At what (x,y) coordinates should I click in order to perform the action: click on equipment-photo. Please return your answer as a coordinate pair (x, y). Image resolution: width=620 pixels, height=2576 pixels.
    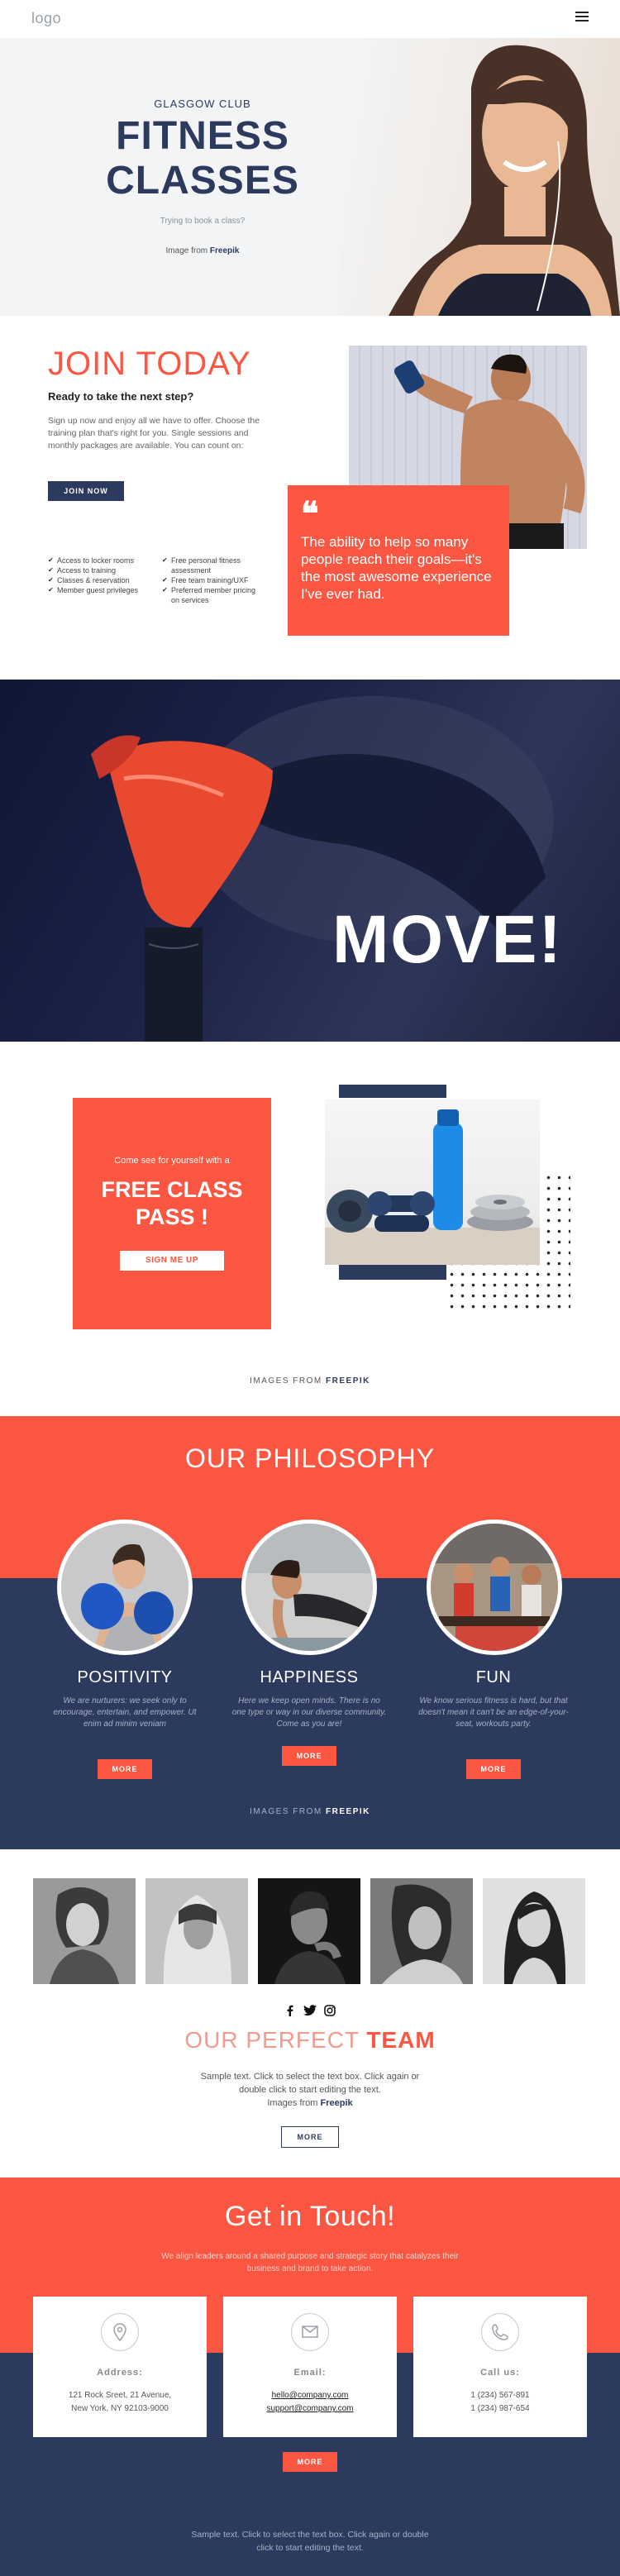
    Looking at the image, I should click on (433, 1182).